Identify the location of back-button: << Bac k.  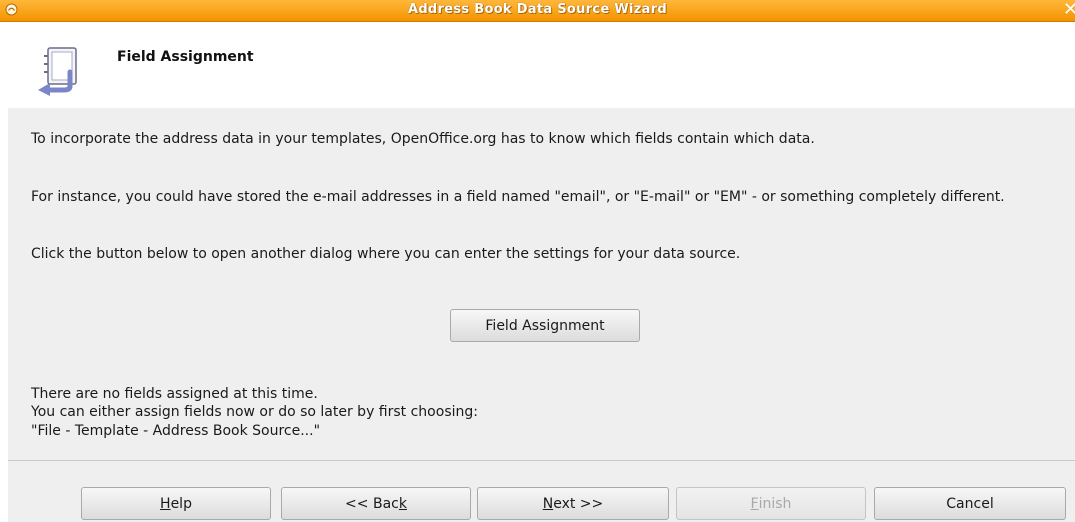
(376, 503).